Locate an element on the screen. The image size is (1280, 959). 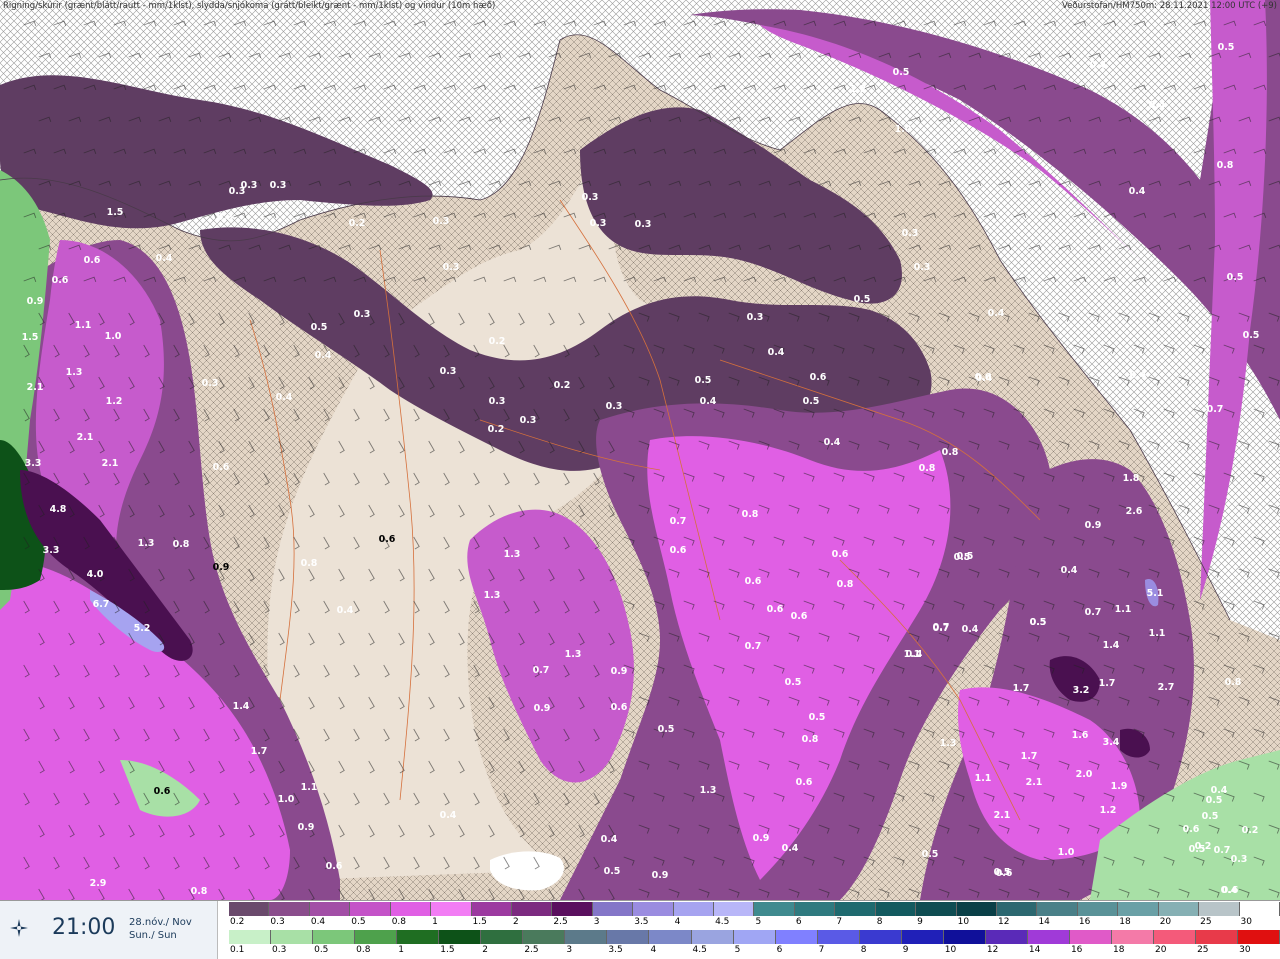
precip-value-label: 5.2 is located at coordinates (142, 628).